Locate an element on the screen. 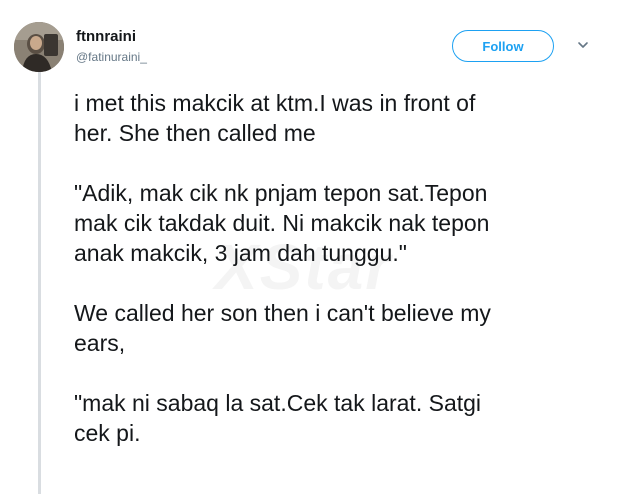 The width and height of the screenshot is (620, 494). avatar is located at coordinates (39, 47).